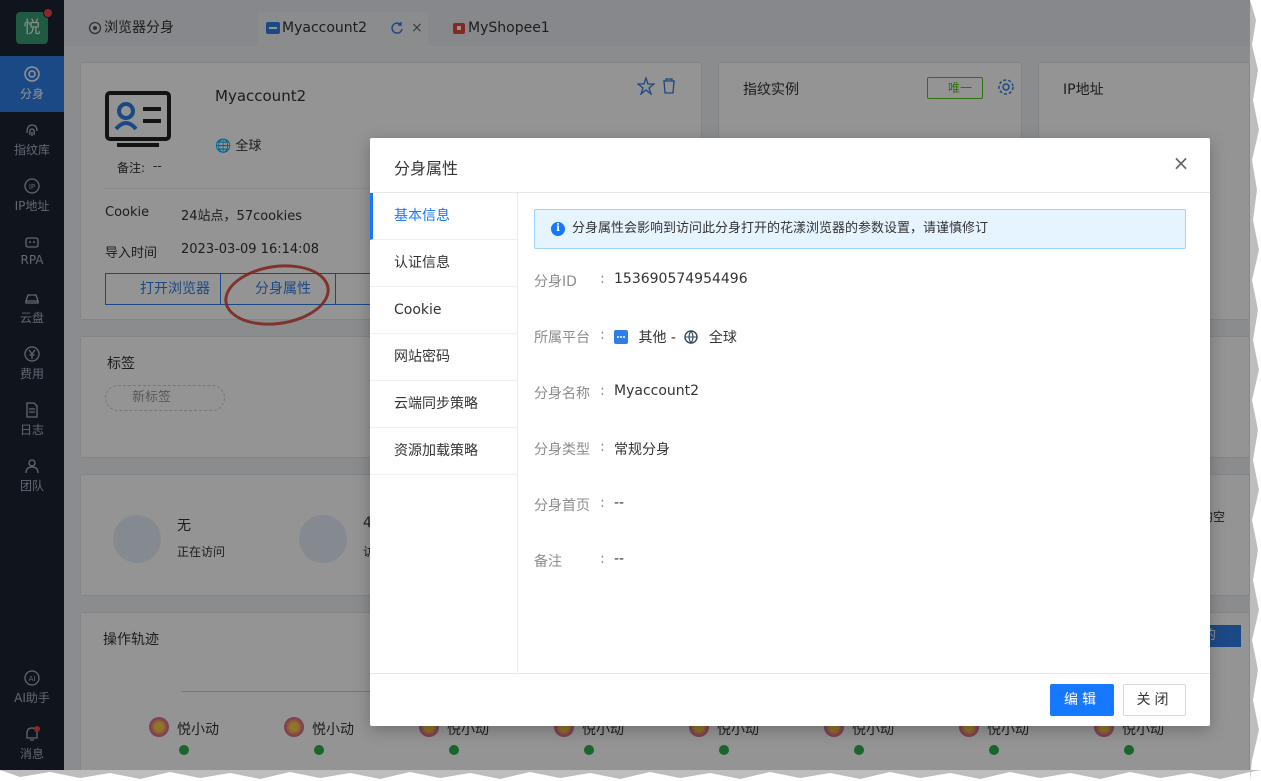 The height and width of the screenshot is (781, 1261). I want to click on info-notice: i 分身属性会影响到访问此分身打开的花漾浏览器的参数设置，请谨慎修订, so click(860, 229).